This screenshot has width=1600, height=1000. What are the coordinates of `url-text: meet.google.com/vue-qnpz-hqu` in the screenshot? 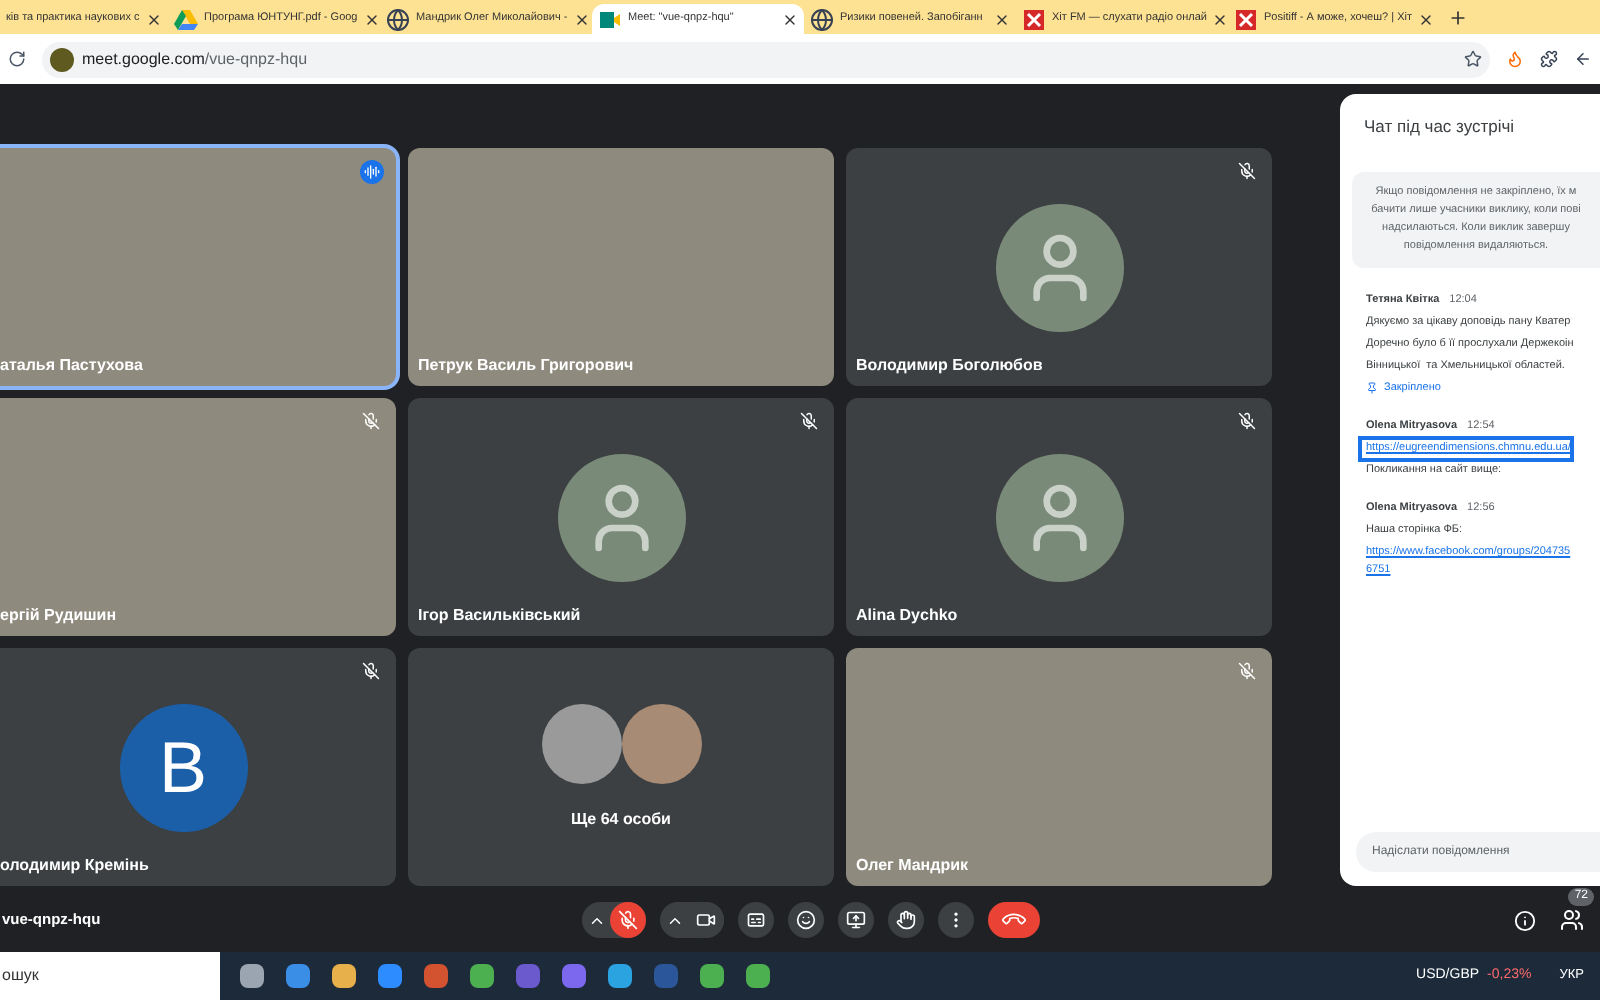 It's located at (196, 59).